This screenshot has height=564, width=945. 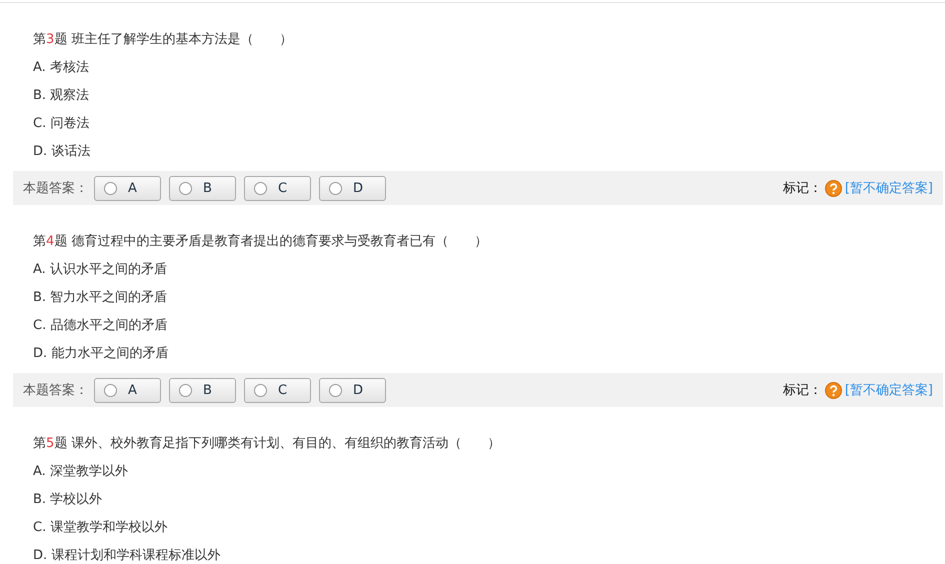 I want to click on answer-option: C. 课堂教学和学校以外, so click(x=489, y=528).